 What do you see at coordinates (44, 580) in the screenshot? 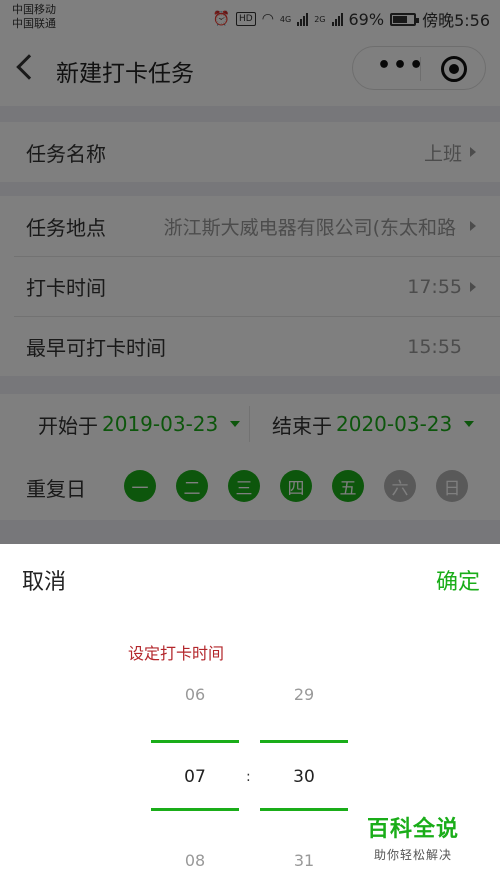
I see `cancel-button: 取消` at bounding box center [44, 580].